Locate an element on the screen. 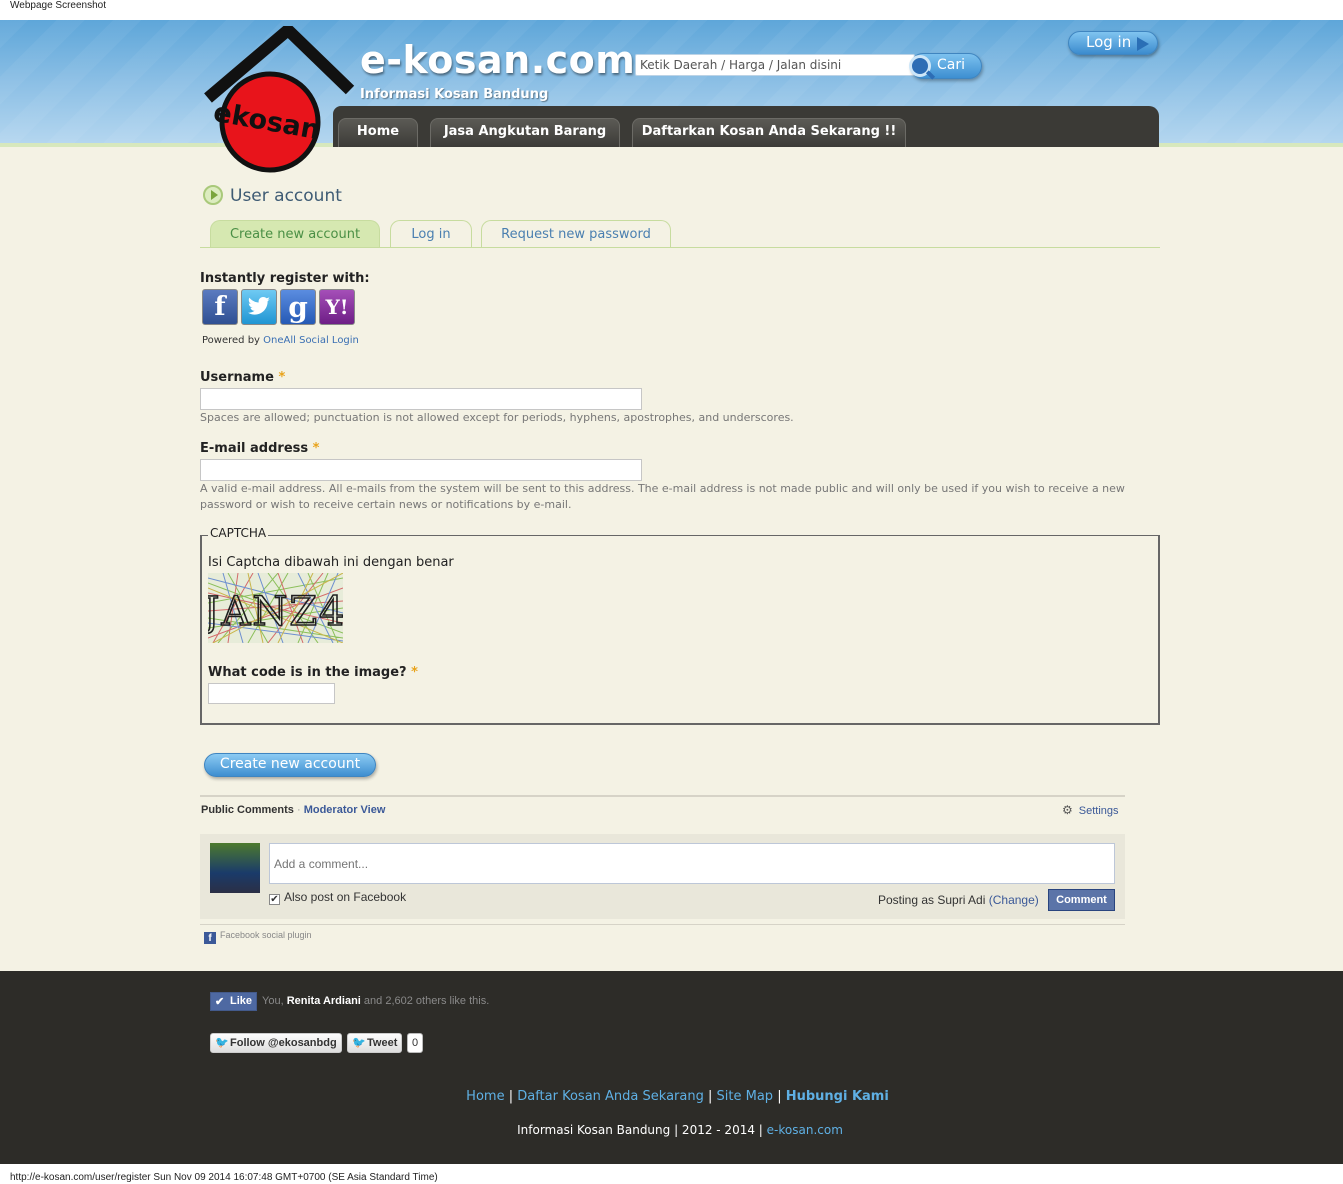 The image size is (1343, 1184). change-user-link: (Change) is located at coordinates (1014, 900).